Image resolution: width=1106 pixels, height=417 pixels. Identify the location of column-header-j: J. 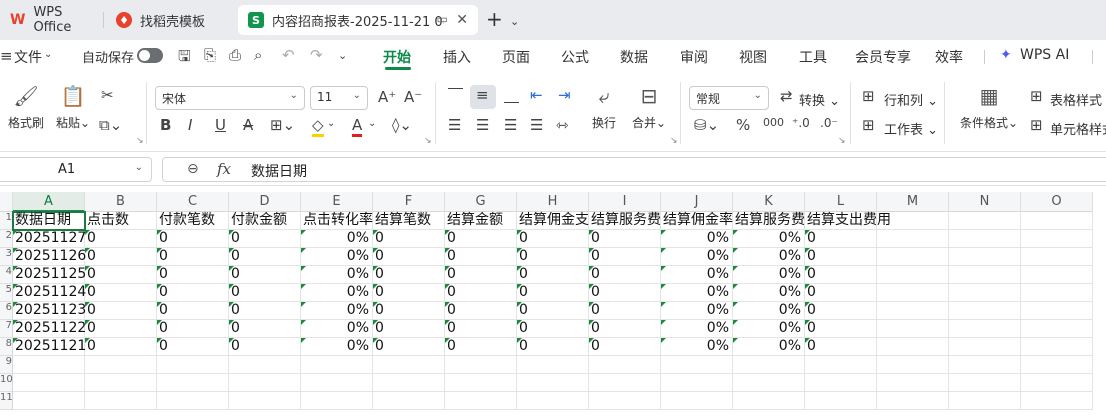
(697, 202).